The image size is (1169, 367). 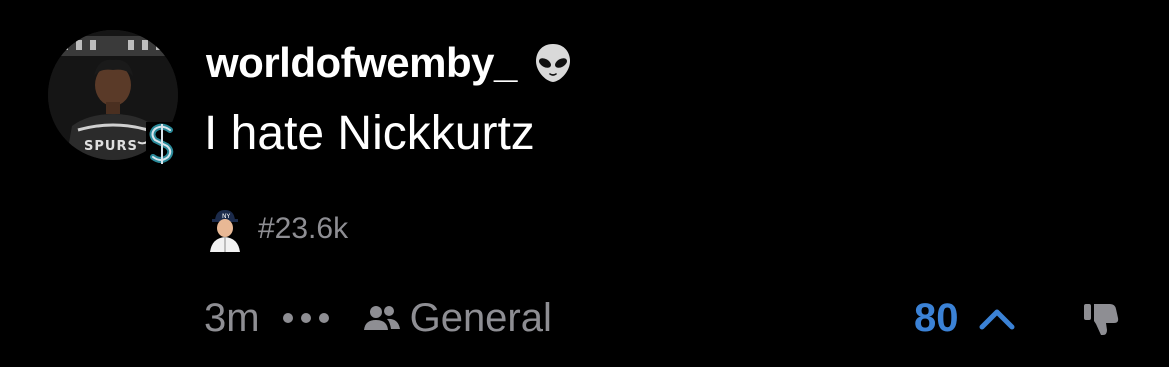 I want to click on svg-text: NY, so click(x=226, y=216).